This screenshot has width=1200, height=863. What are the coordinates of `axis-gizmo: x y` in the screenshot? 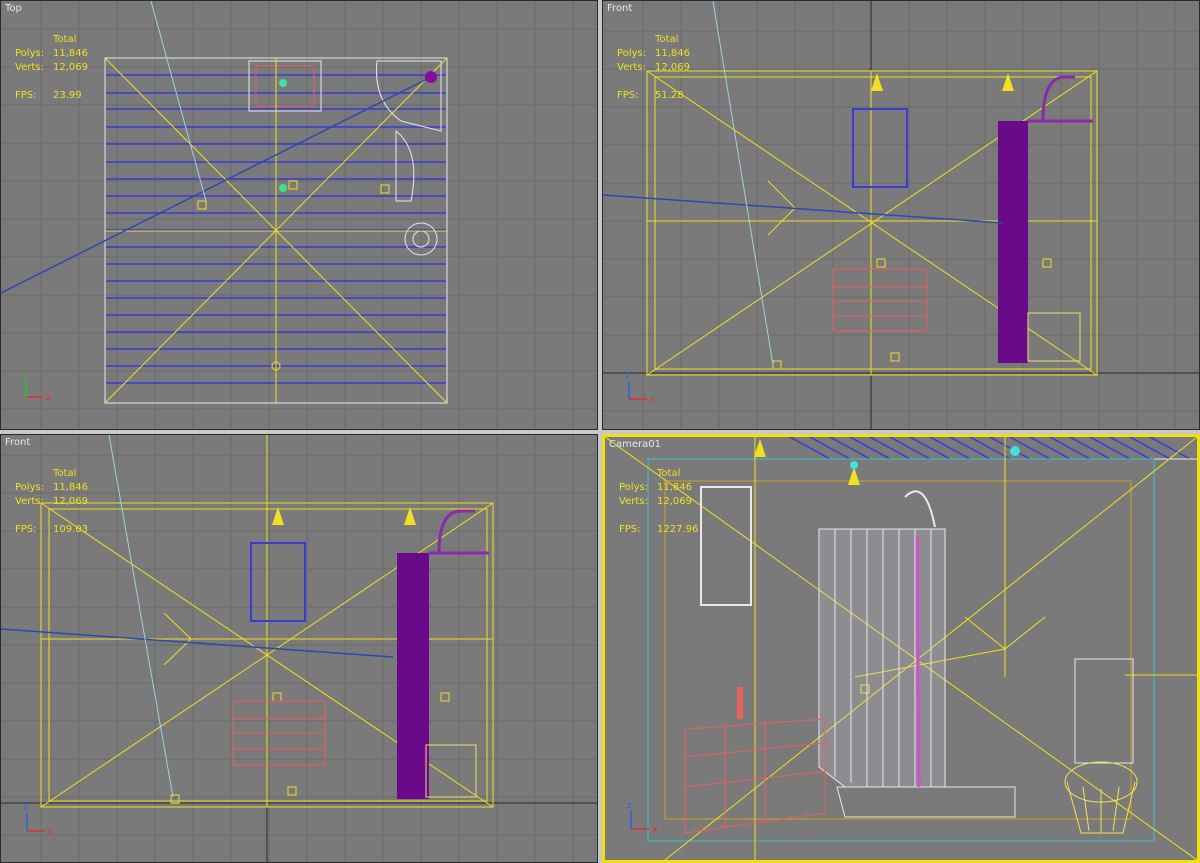 It's located at (37, 386).